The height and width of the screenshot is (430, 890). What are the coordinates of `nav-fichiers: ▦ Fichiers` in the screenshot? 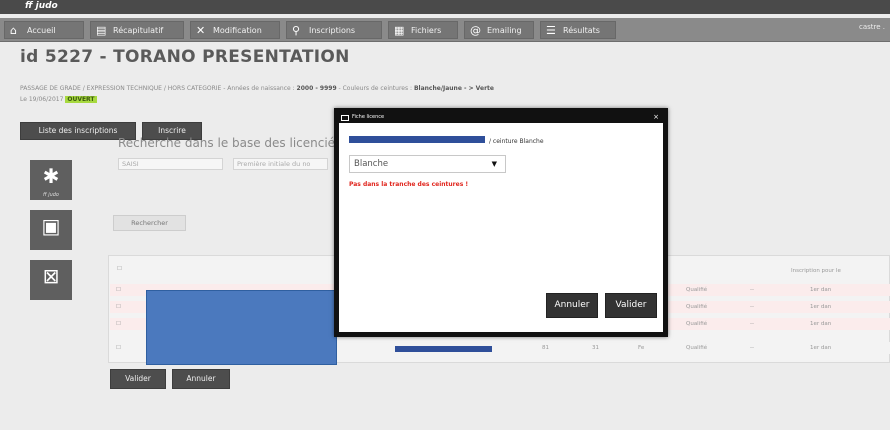 It's located at (423, 30).